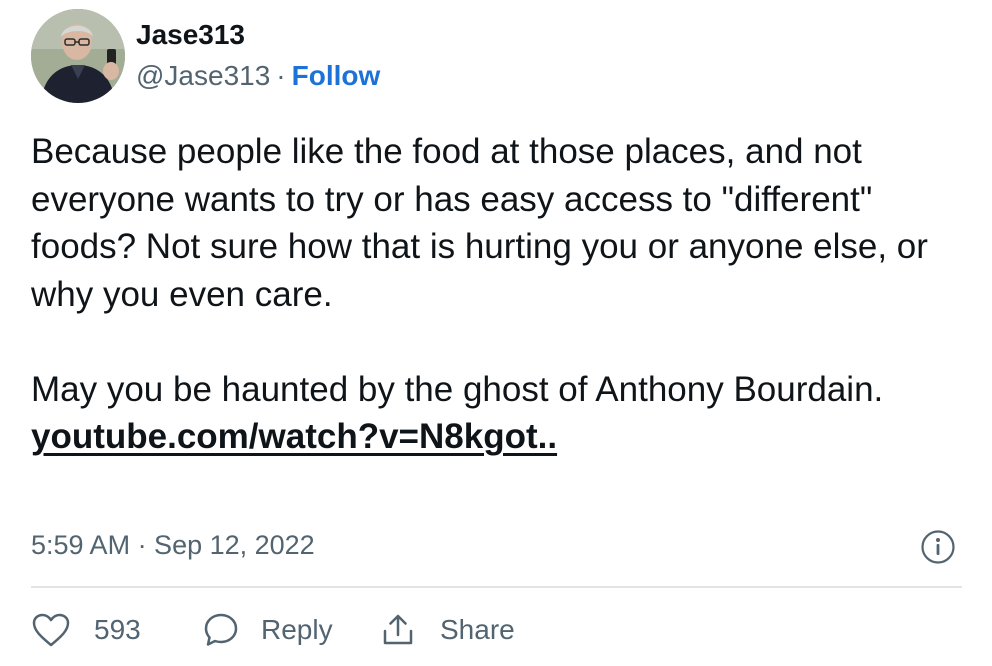 The image size is (992, 666). What do you see at coordinates (173, 545) in the screenshot?
I see `tweet-timestamp: 5:59 AM · Sep 12, 2022` at bounding box center [173, 545].